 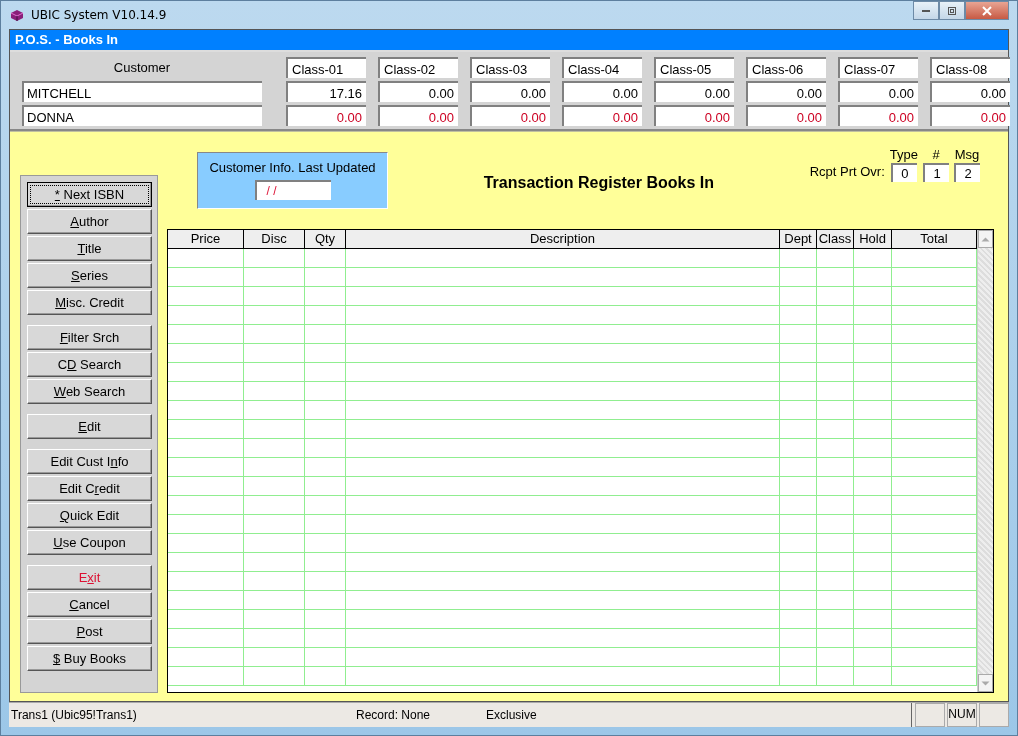 What do you see at coordinates (292, 190) in the screenshot?
I see `last-updated-field: / /` at bounding box center [292, 190].